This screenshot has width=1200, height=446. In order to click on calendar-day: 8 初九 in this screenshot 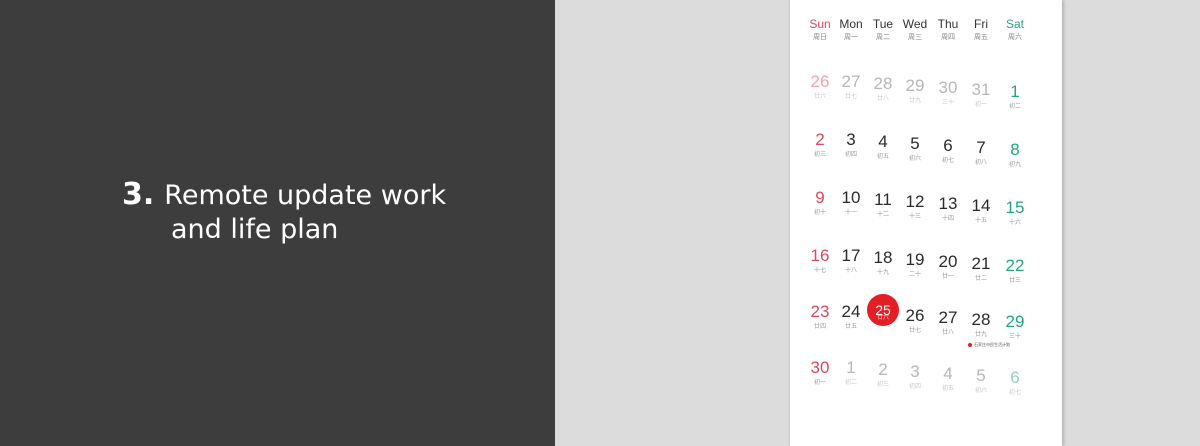, I will do `click(1015, 154)`.